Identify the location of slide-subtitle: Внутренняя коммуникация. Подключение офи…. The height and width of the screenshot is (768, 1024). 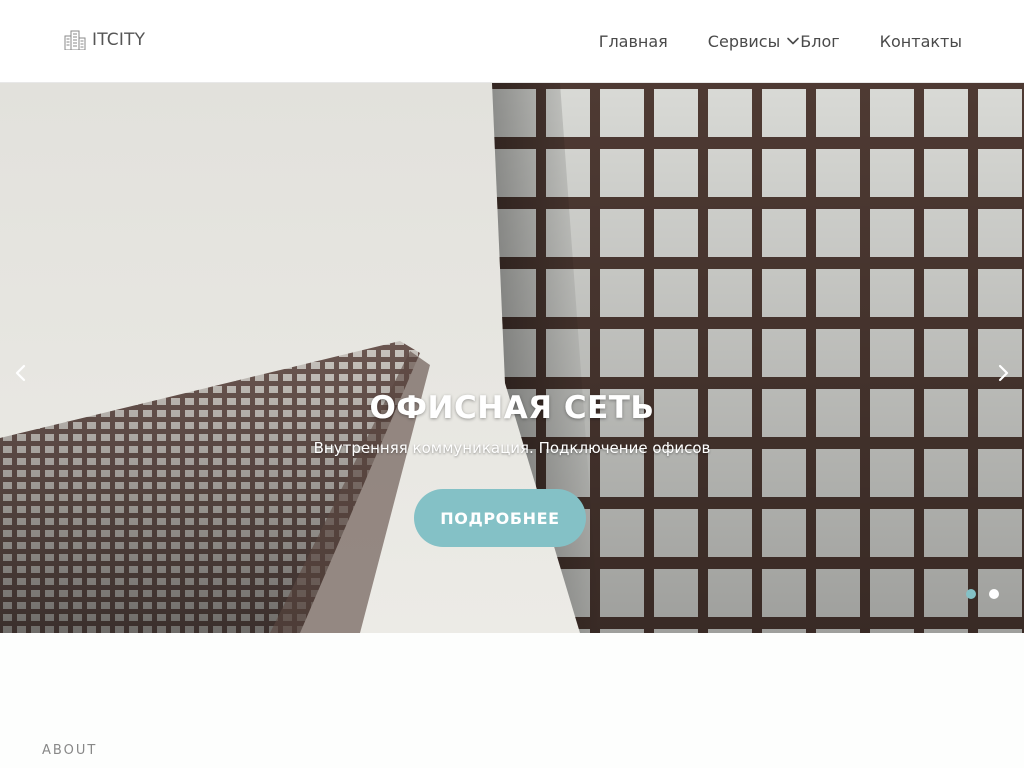
(512, 448).